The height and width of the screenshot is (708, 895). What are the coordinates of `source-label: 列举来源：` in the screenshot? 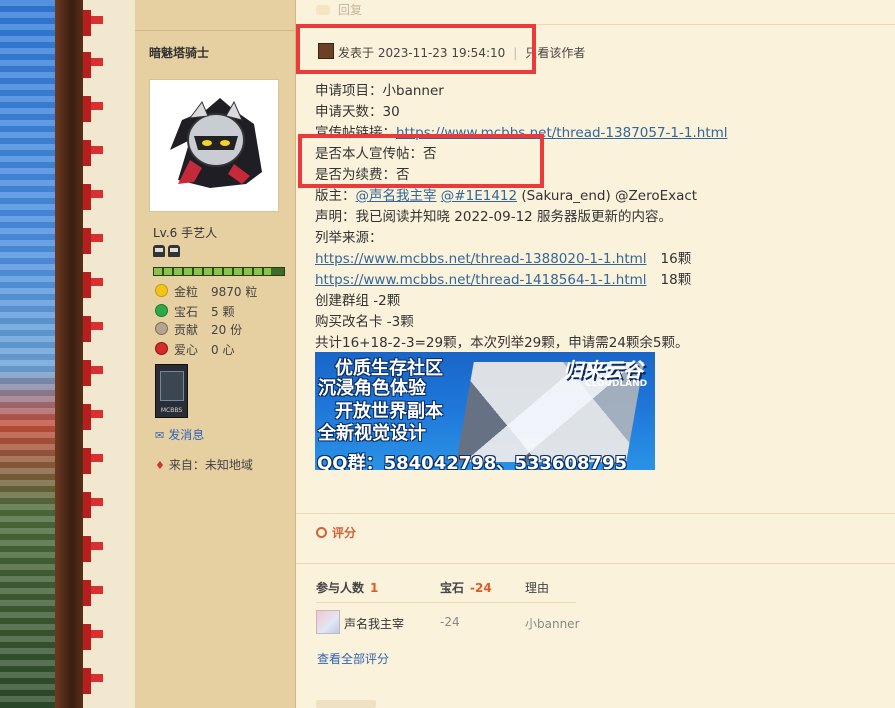 It's located at (349, 238).